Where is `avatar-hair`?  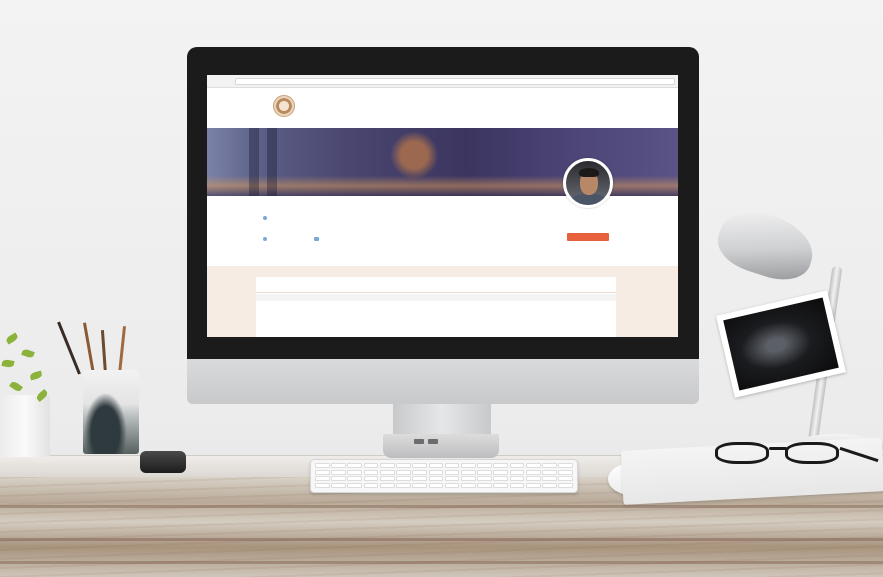
avatar-hair is located at coordinates (589, 172).